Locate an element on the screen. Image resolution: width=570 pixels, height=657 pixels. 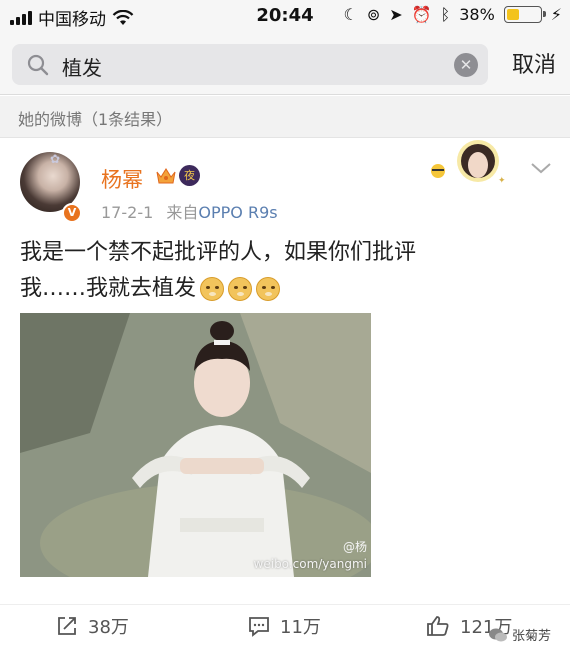
status-right: ☾ ⊚ ➤ ⏰ ᛒ 38% ⚡ is located at coordinates (453, 14).